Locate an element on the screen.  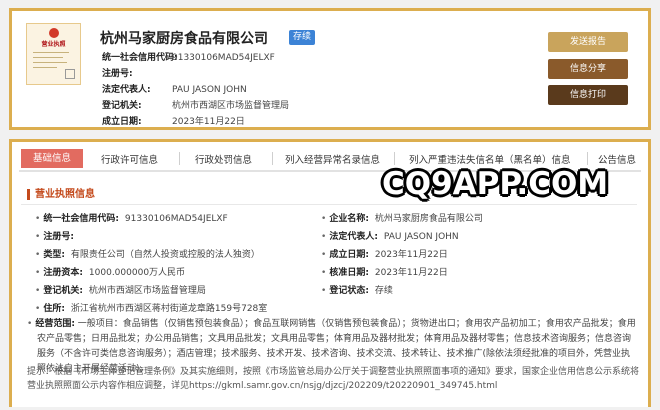
field-type: • 类型: 有限责任公司（自然人投资或控股的法人独资） is located at coordinates (147, 255).